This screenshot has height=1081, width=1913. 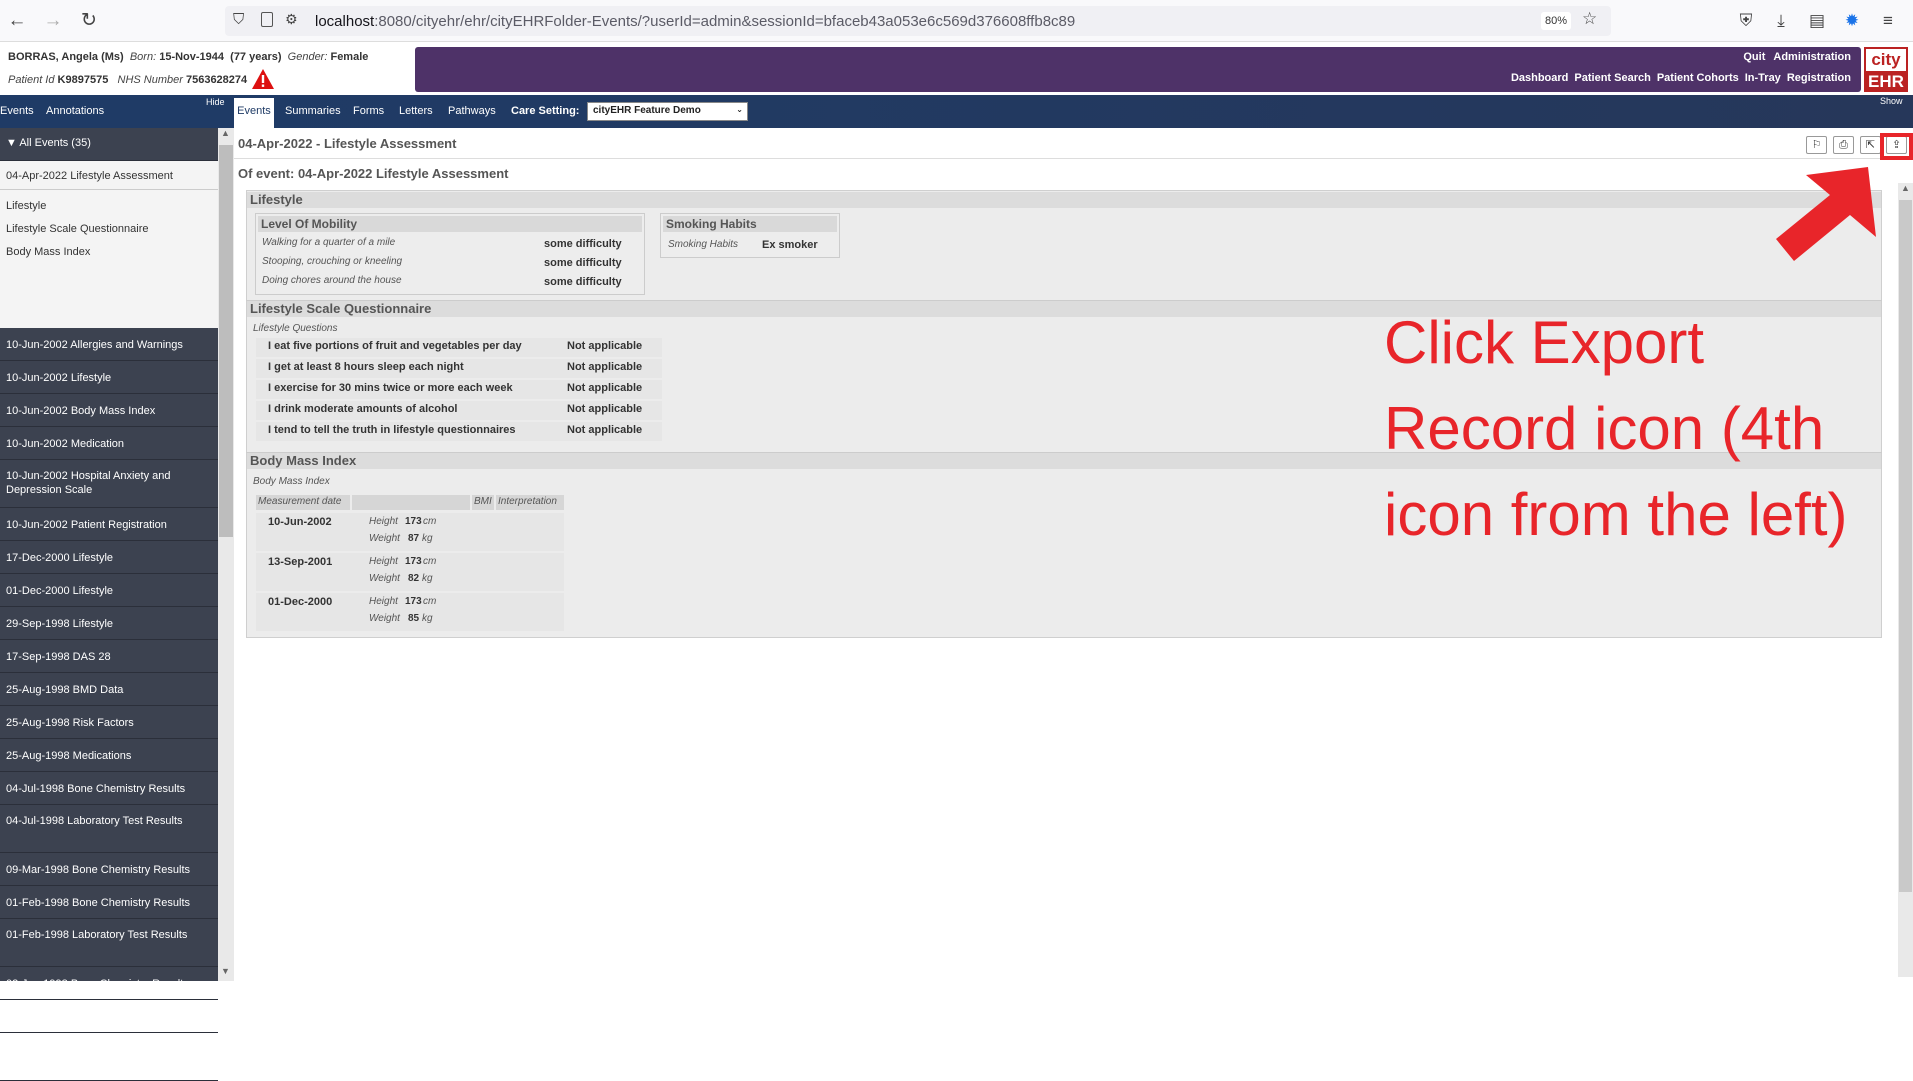 I want to click on event-list-item: 17-Dec-2000 Lifestyle, so click(x=109, y=557).